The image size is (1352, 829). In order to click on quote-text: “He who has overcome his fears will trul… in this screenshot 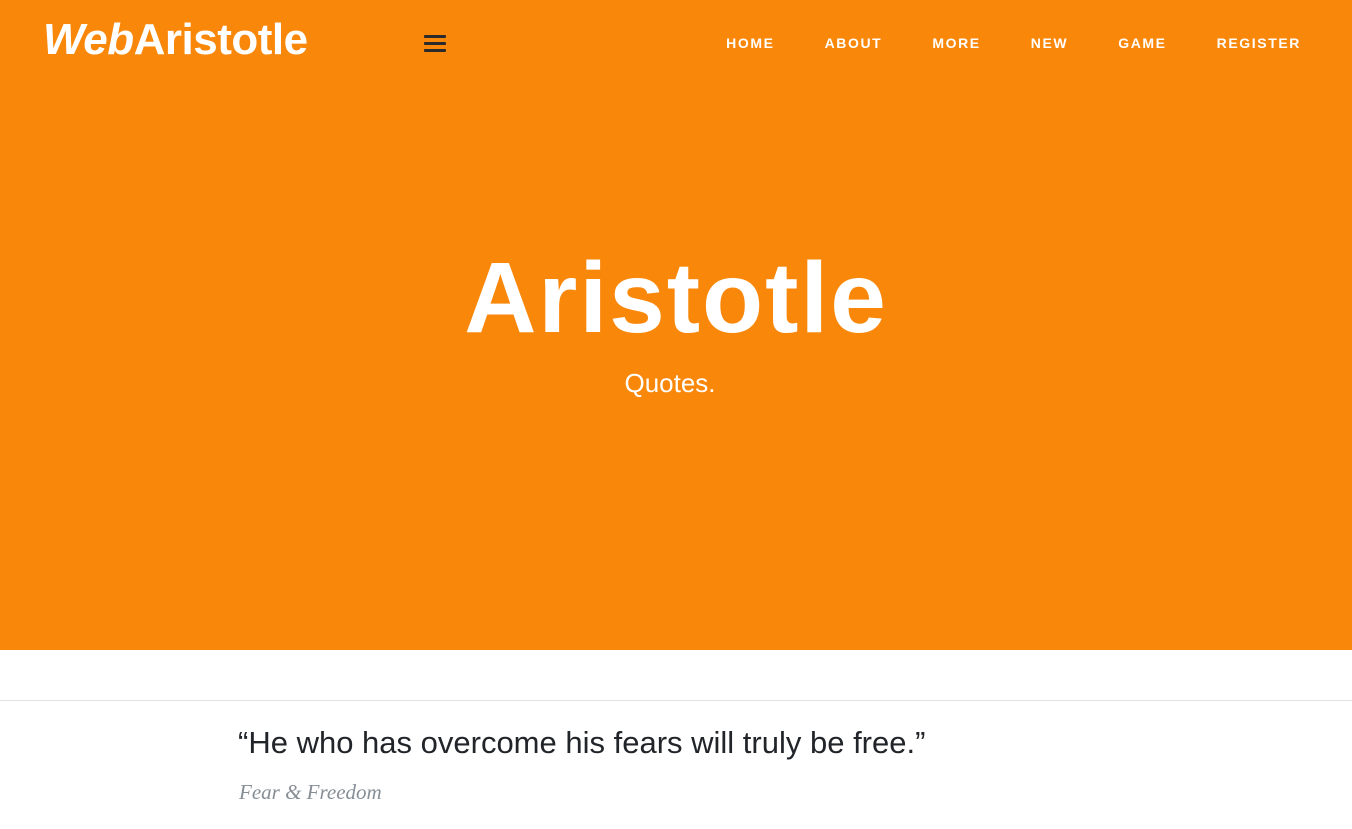, I will do `click(581, 743)`.